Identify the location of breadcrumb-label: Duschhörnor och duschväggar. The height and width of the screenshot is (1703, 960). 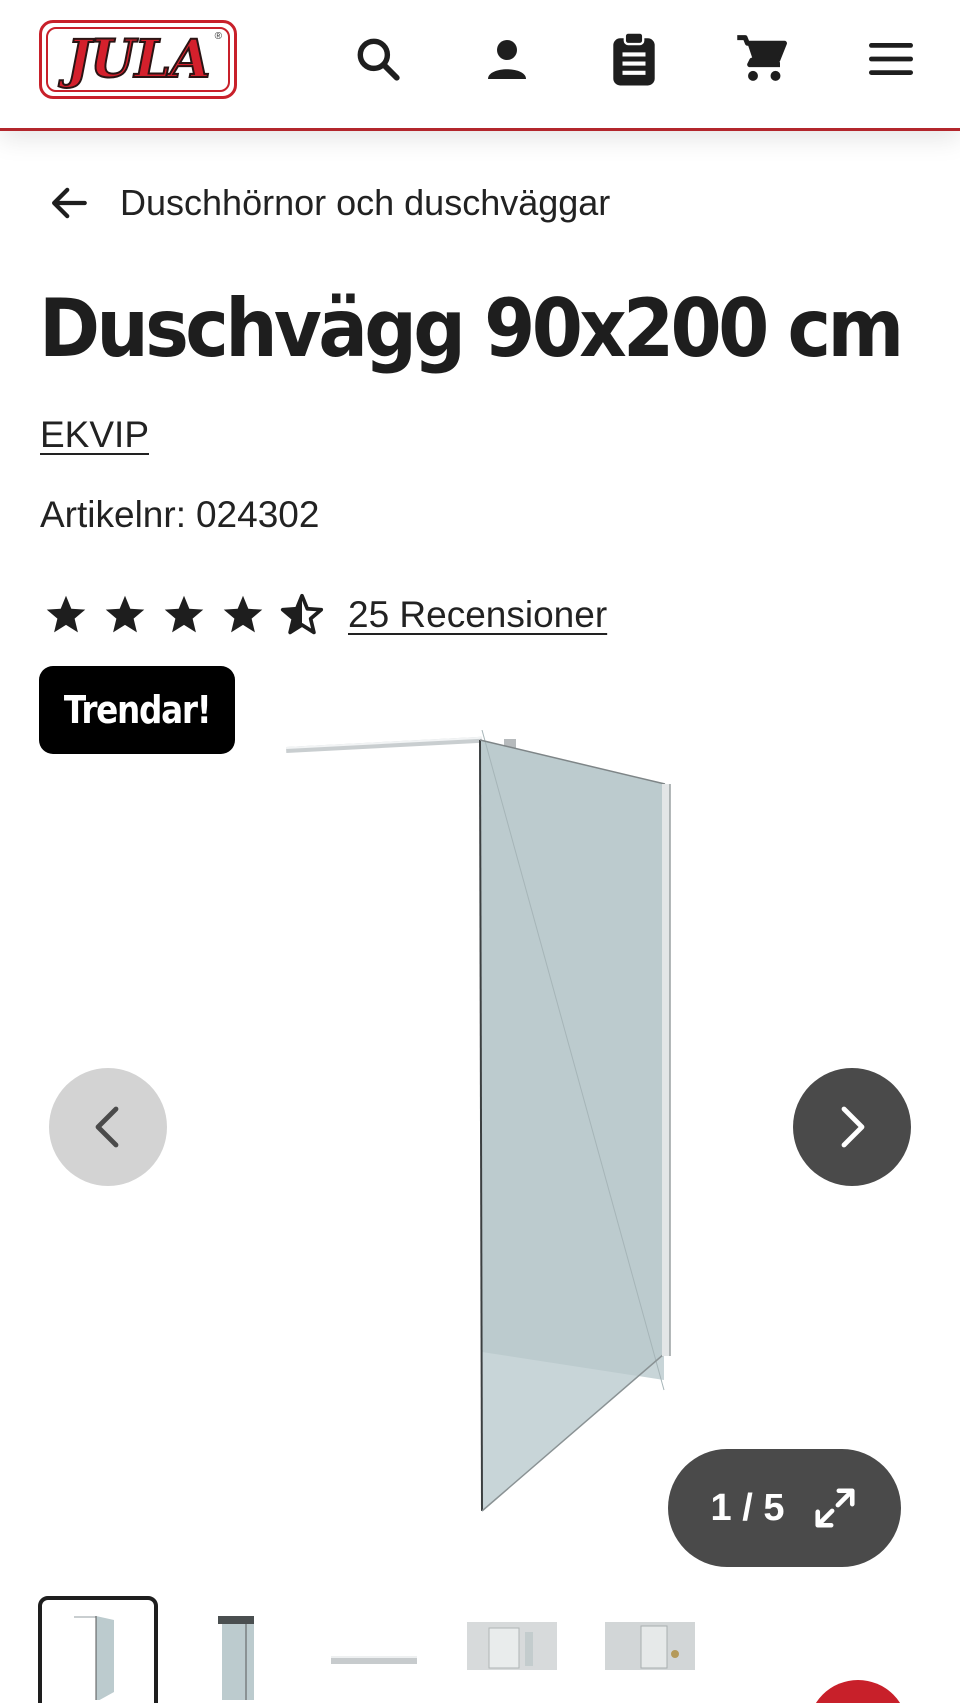
(365, 202).